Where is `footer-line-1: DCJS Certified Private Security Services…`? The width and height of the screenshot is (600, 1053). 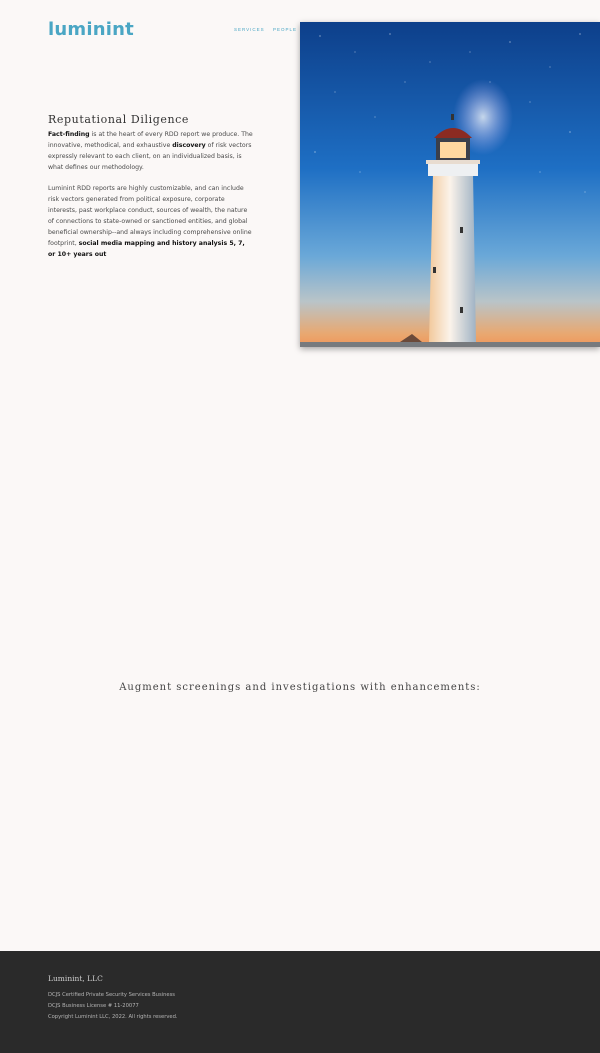 footer-line-1: DCJS Certified Private Security Services… is located at coordinates (111, 995).